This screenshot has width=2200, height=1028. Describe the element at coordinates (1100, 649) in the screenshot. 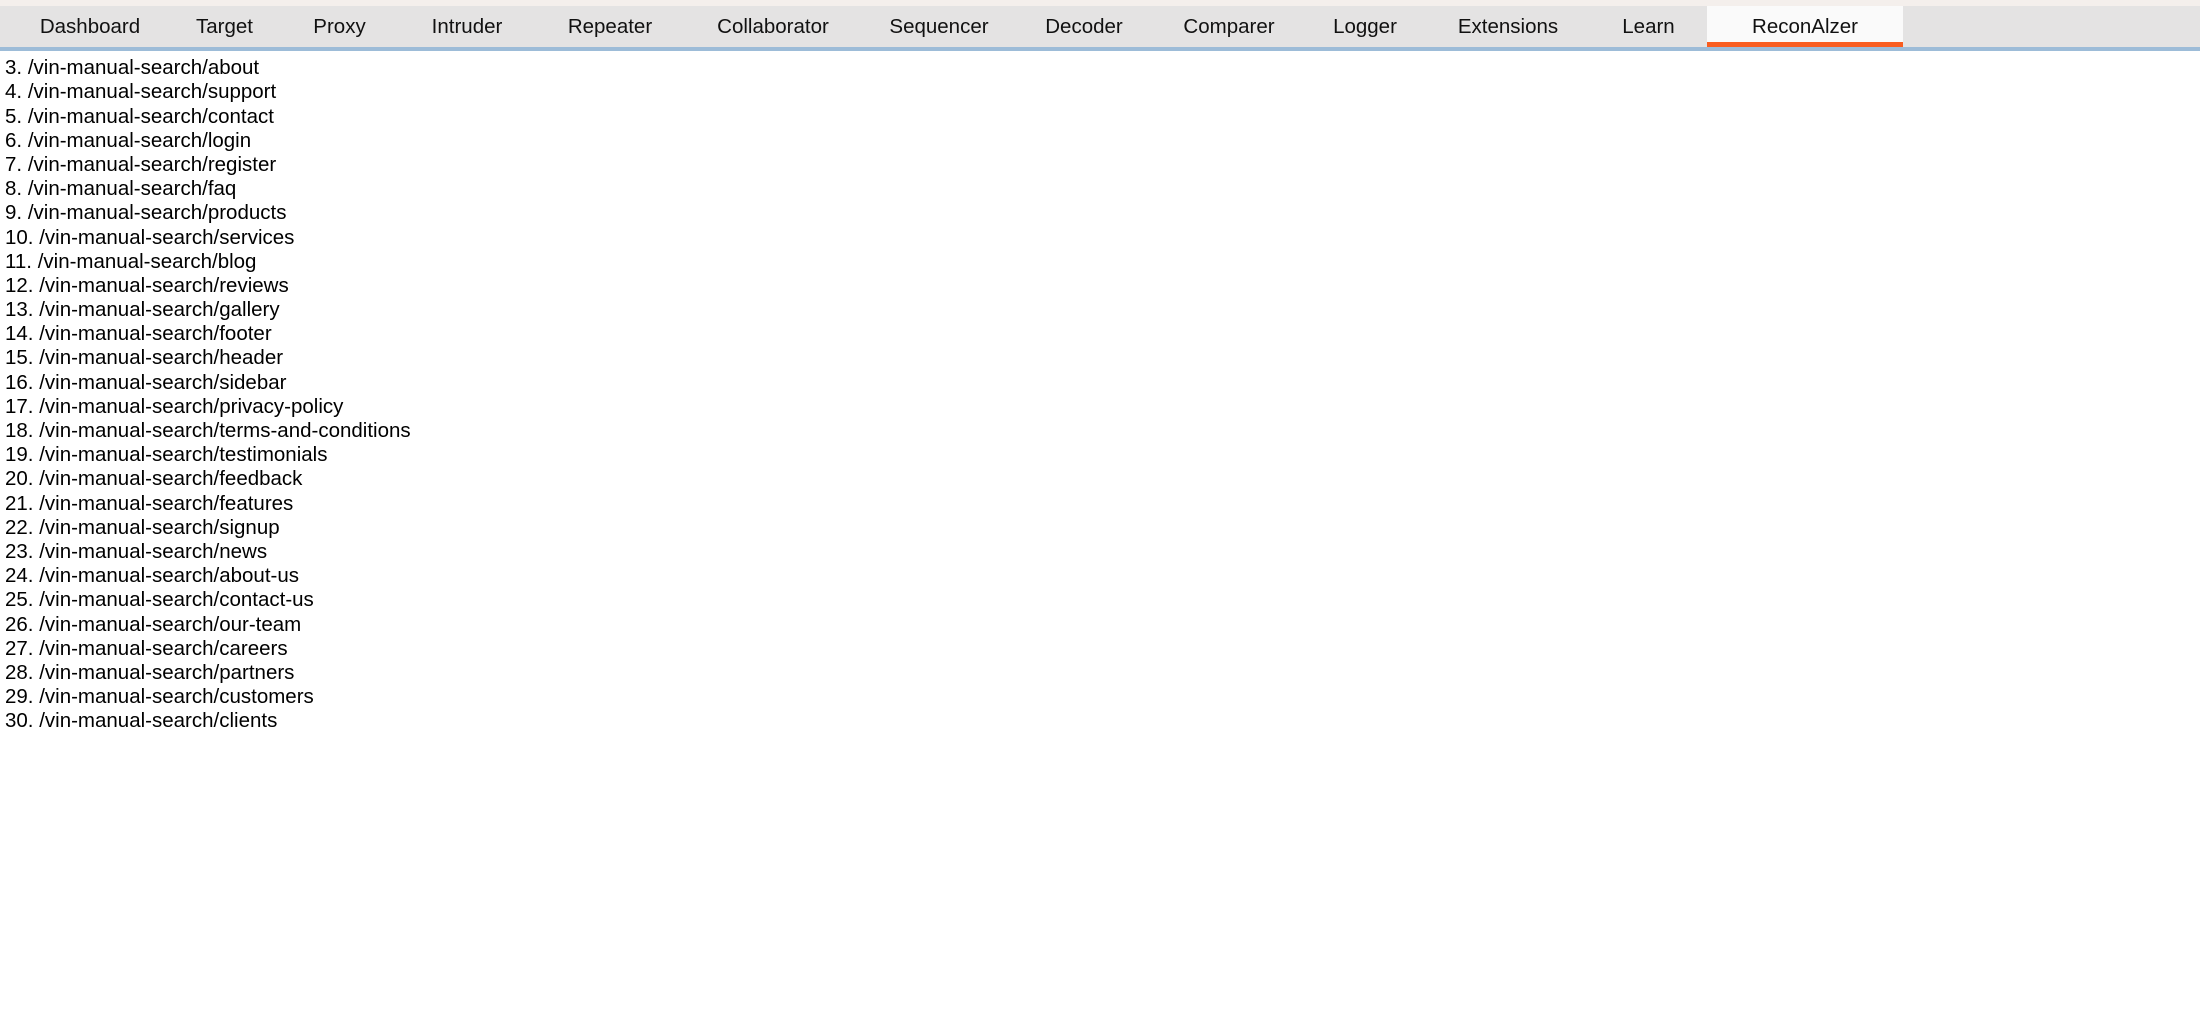

I see `list-item: 27. /vin-manual-search/careers` at that location.